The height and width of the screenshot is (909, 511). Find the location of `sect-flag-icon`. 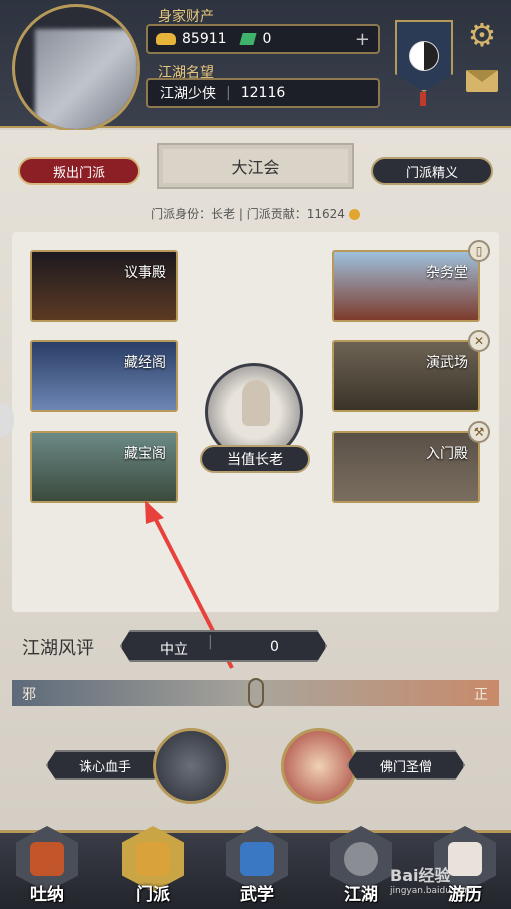

sect-flag-icon is located at coordinates (153, 859).